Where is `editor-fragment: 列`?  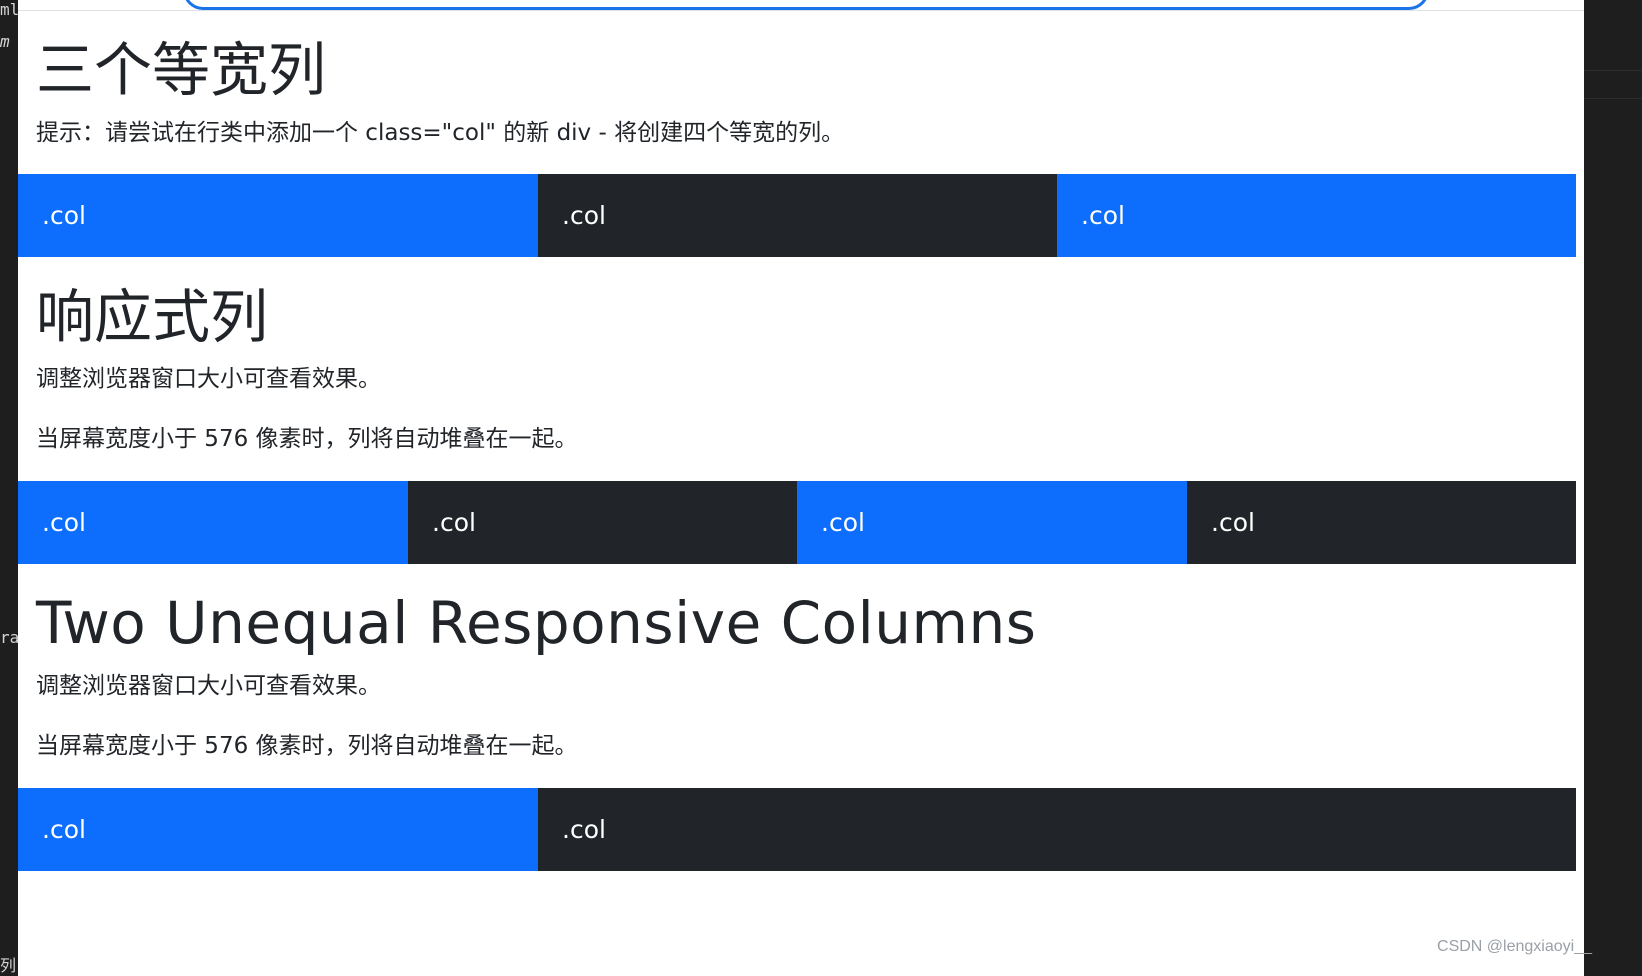
editor-fragment: 列 is located at coordinates (8, 965).